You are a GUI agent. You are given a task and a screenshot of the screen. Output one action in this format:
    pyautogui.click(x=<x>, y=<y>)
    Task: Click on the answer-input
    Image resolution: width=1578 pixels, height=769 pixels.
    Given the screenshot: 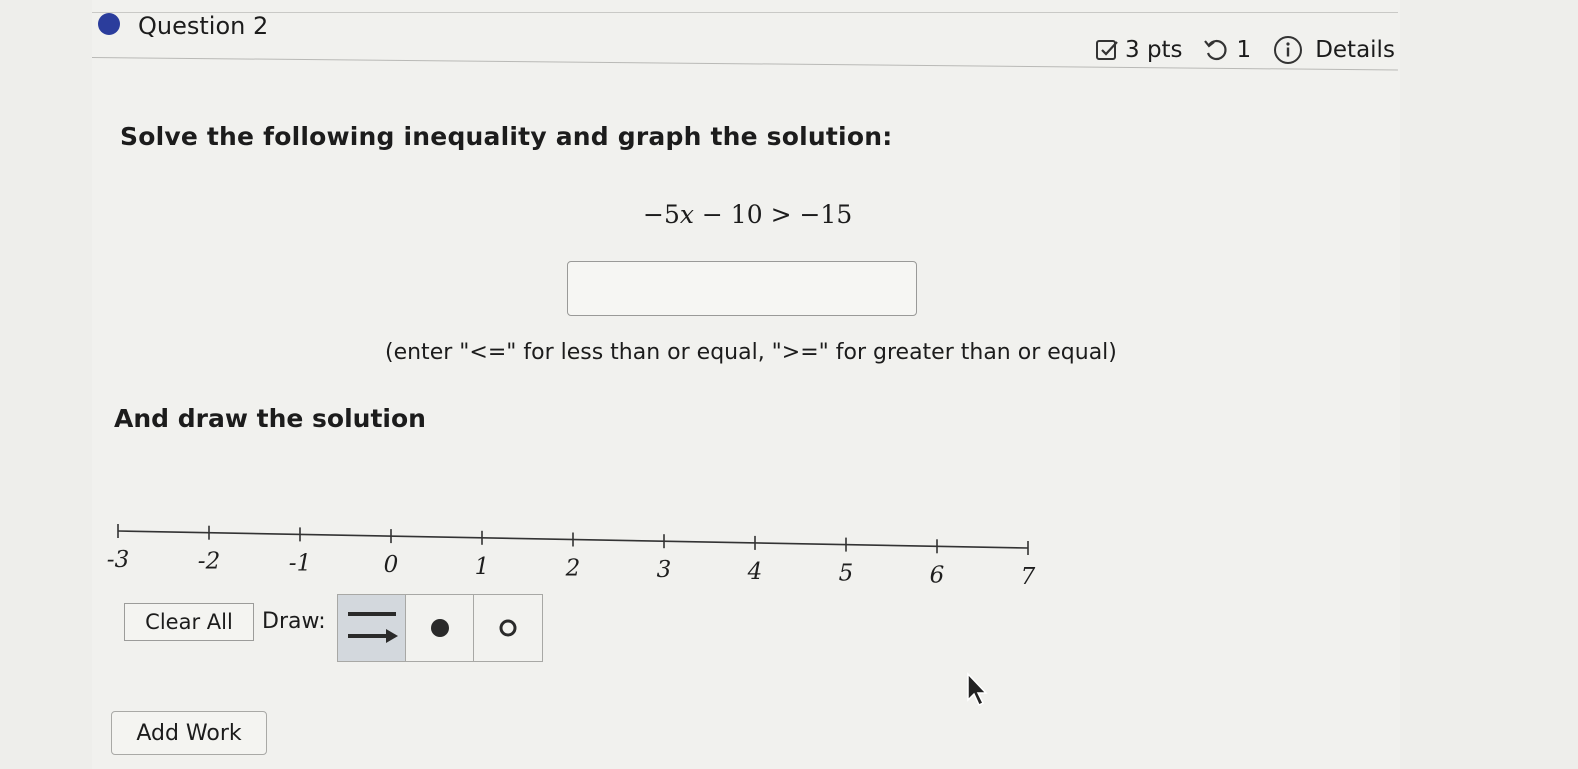 What is the action you would take?
    pyautogui.click(x=742, y=288)
    